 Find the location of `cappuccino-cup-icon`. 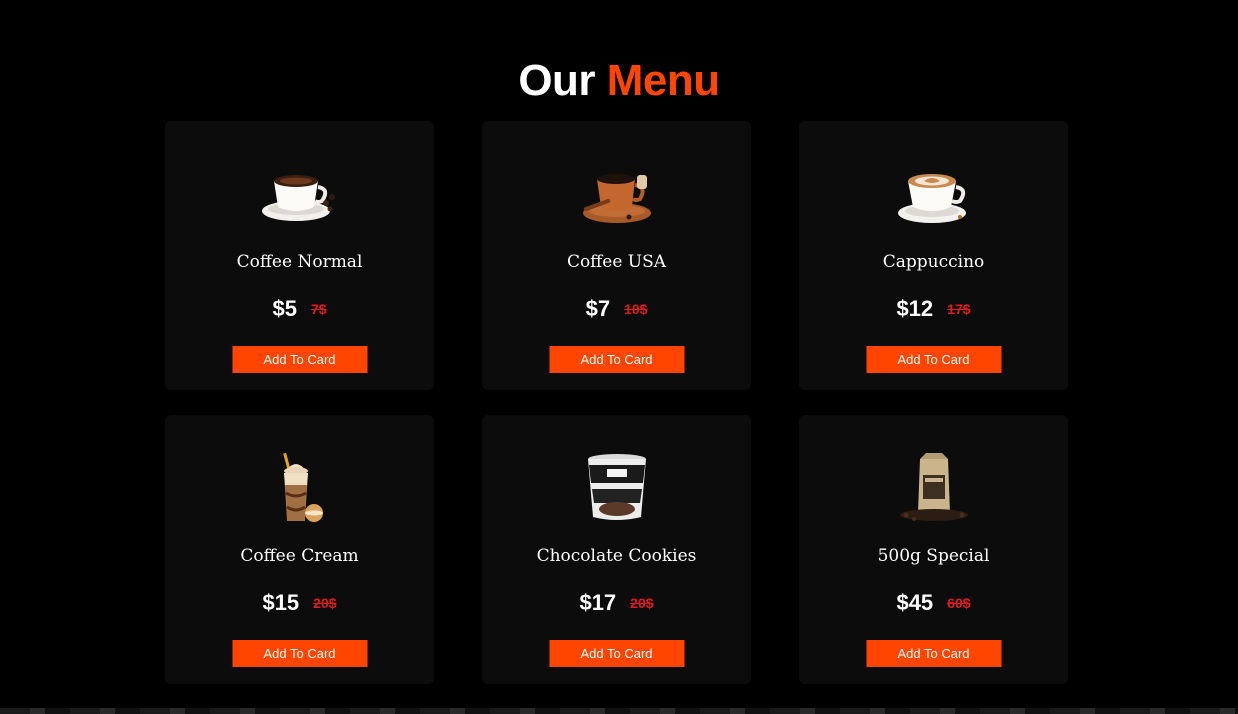

cappuccino-cup-icon is located at coordinates (934, 194).